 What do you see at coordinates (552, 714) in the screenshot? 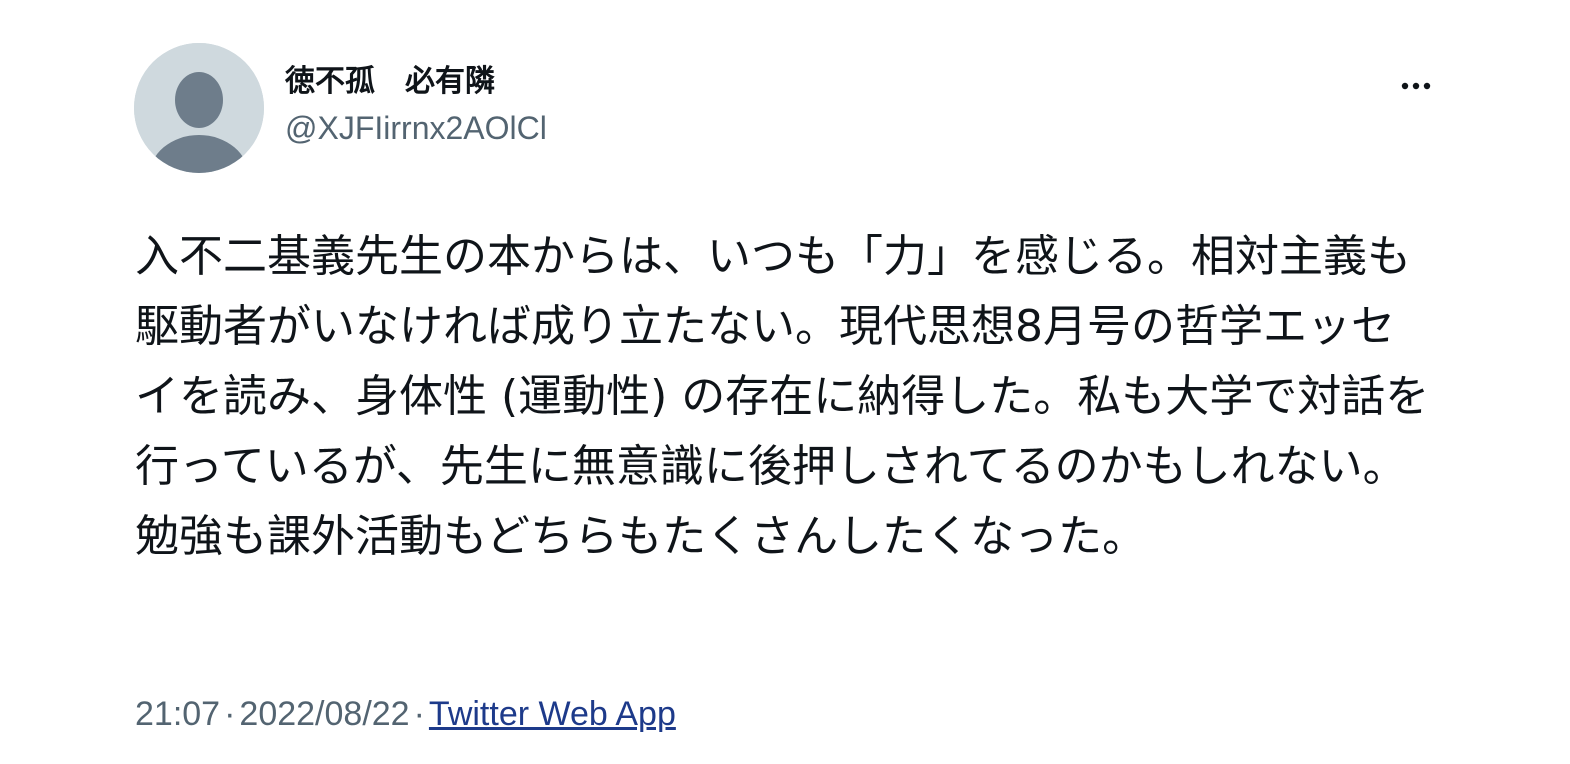
I see `source-link: Twitter Web App` at bounding box center [552, 714].